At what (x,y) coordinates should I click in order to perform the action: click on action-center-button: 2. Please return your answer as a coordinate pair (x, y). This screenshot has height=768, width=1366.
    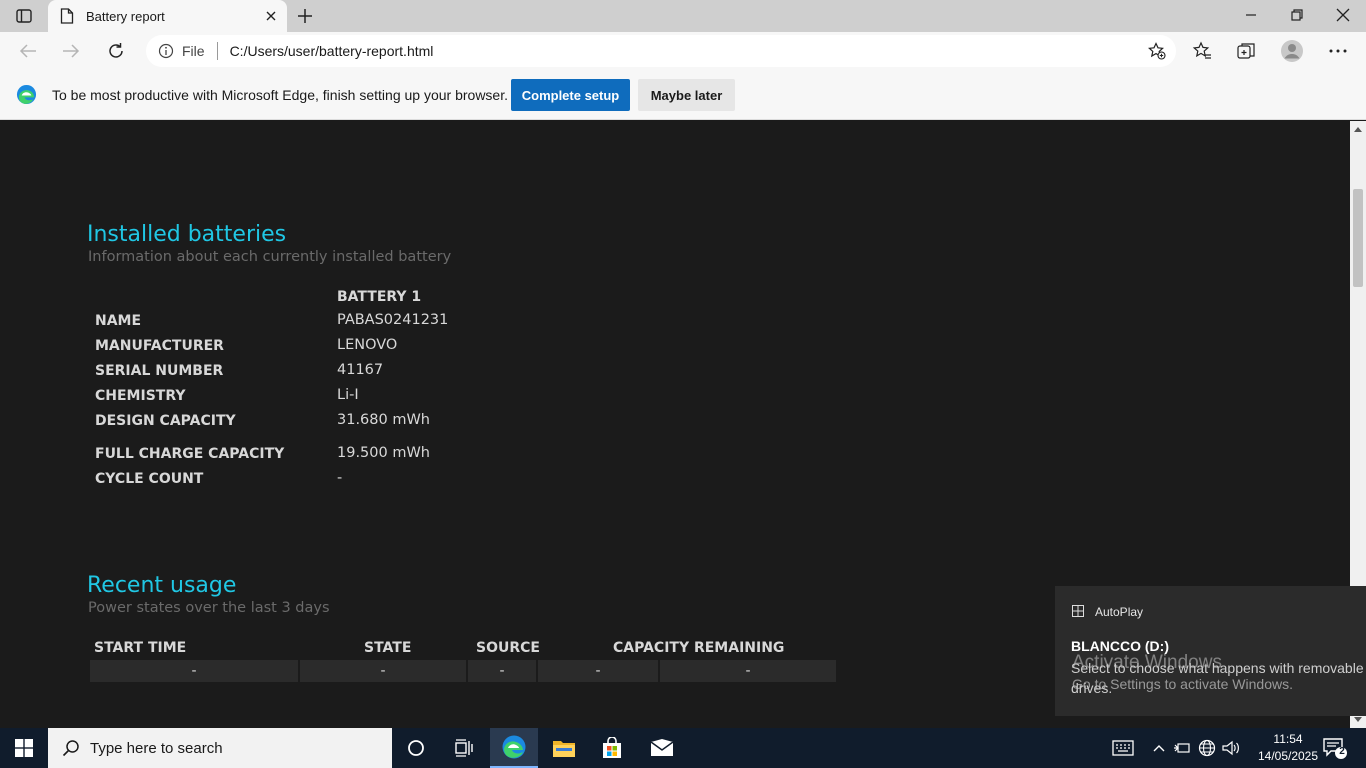
    Looking at the image, I should click on (1335, 748).